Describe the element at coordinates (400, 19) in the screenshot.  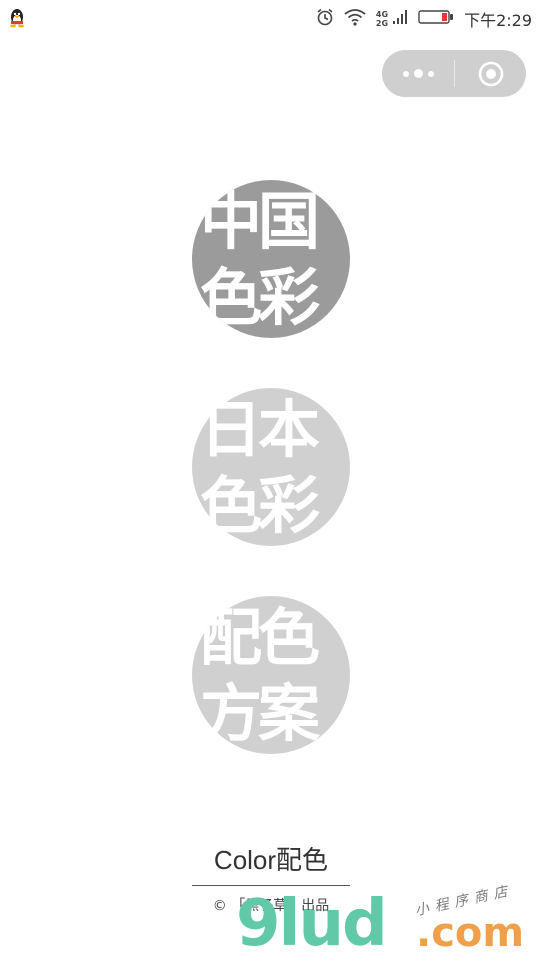
I see `signal-icon` at that location.